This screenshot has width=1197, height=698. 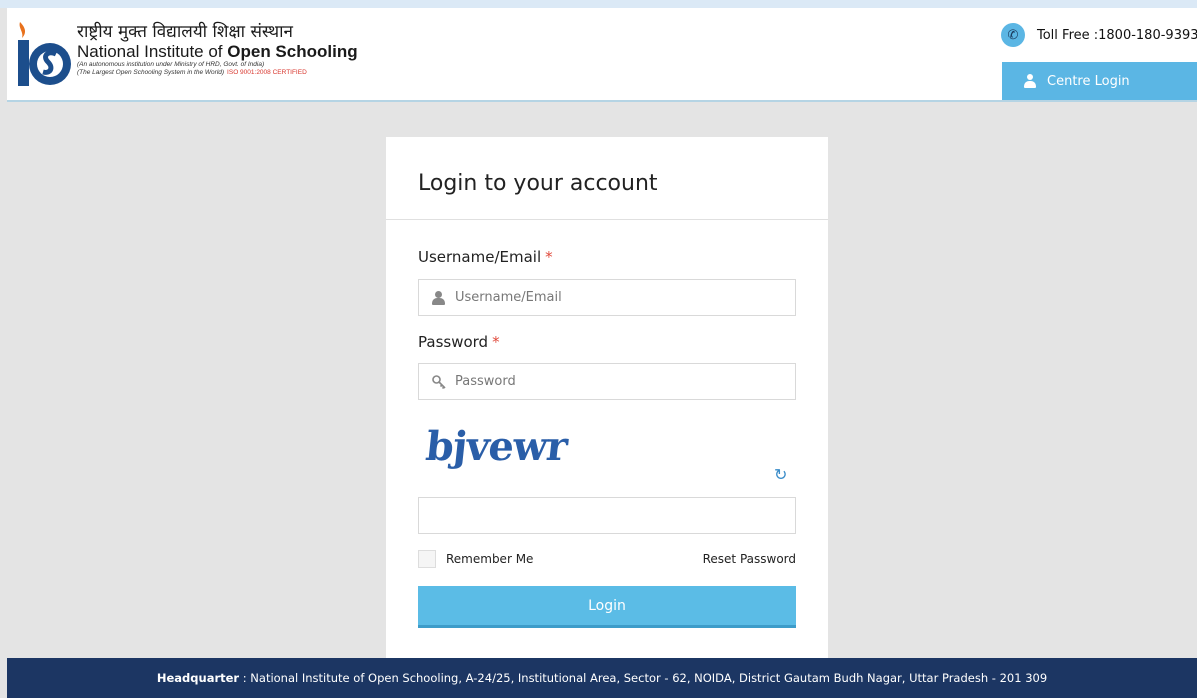 What do you see at coordinates (607, 219) in the screenshot?
I see `title-divider` at bounding box center [607, 219].